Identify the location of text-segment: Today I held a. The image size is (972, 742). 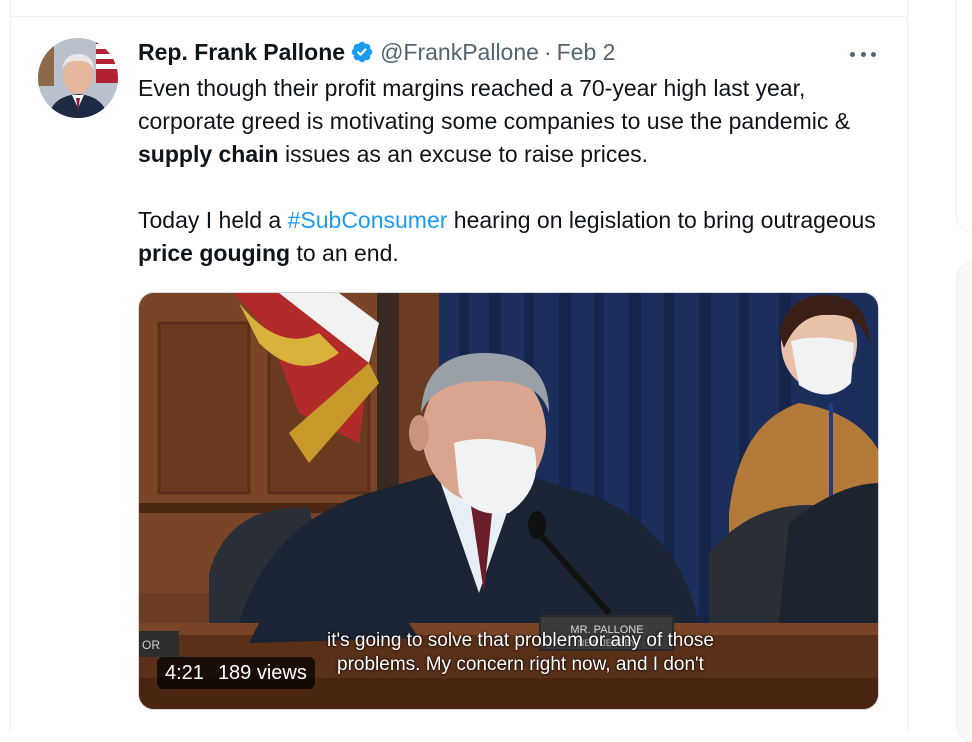
(213, 220).